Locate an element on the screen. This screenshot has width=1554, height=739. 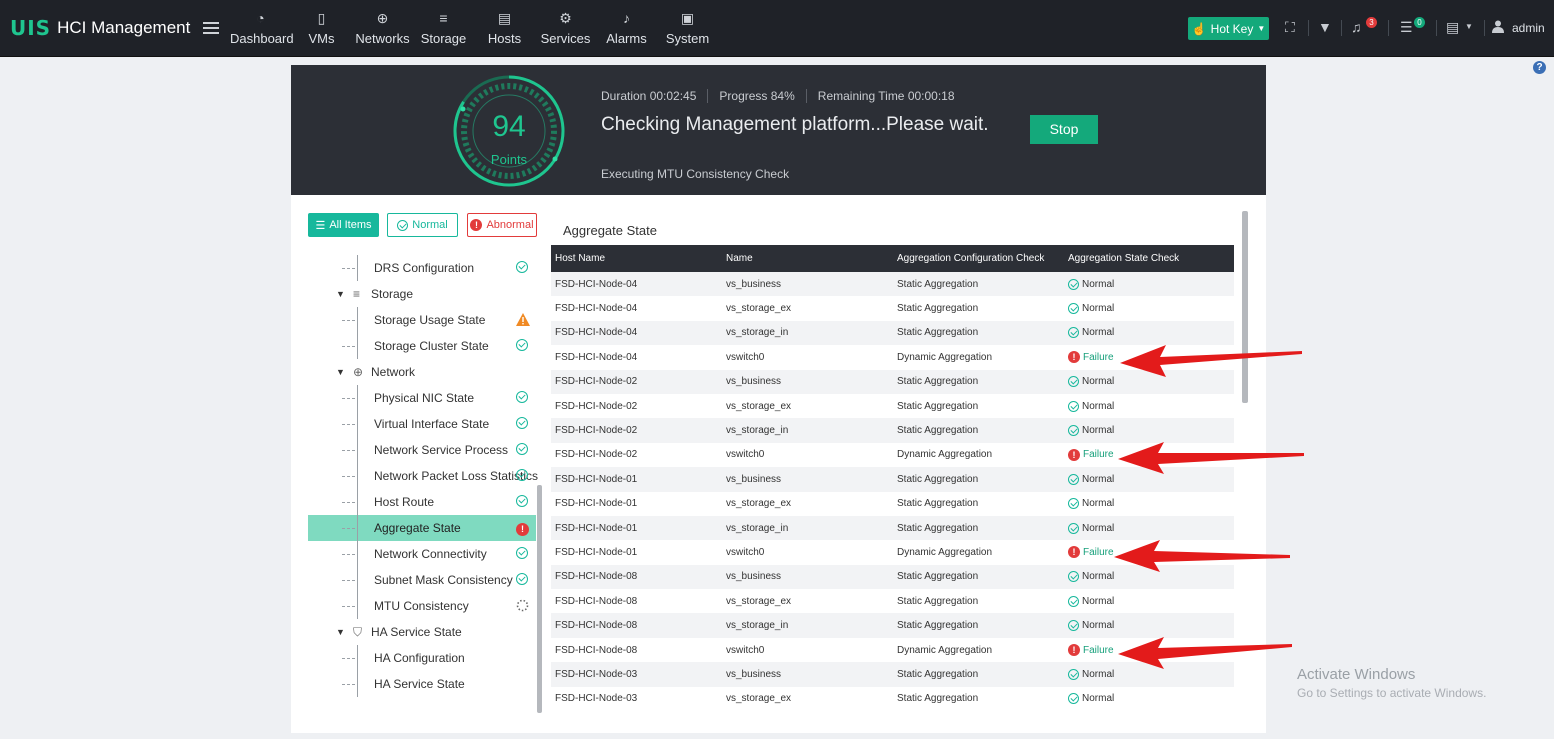
nav-item-networks: ⊕ Networks is located at coordinates (382, 27).